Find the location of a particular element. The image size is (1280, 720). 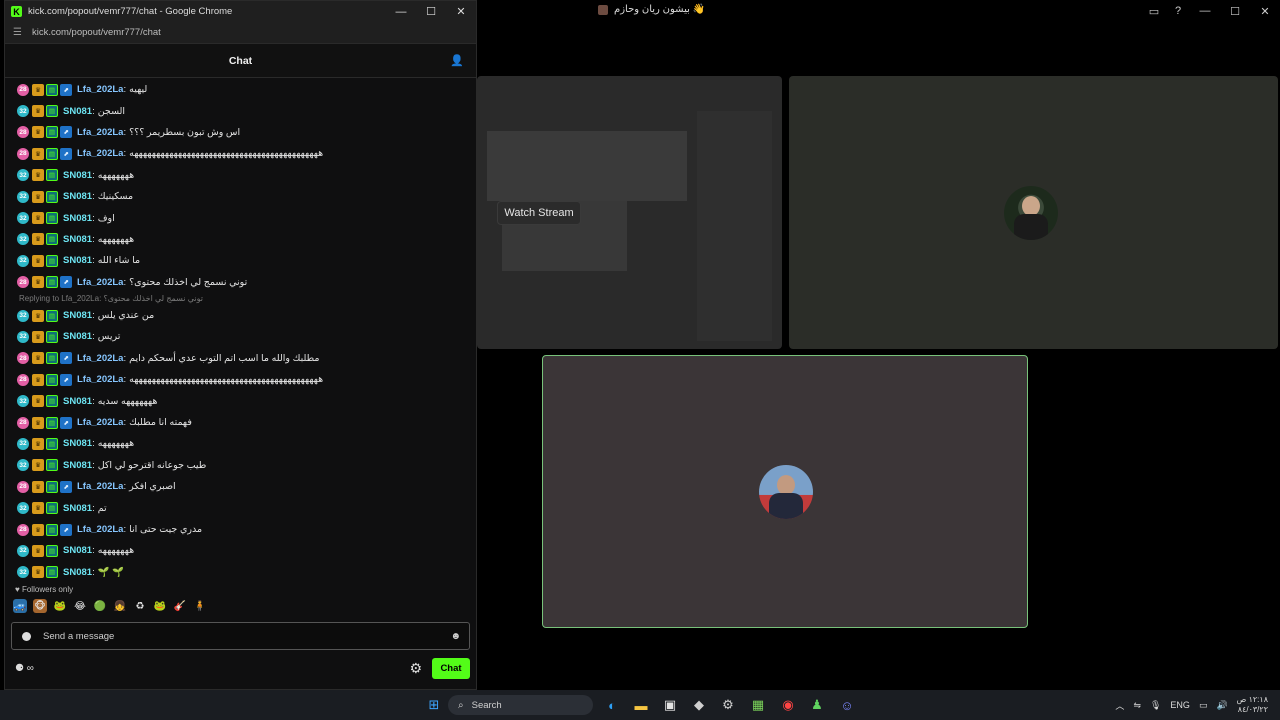

chat-message: 28 ♛ ▤ ⬈ Lfa_202La: اصبري افكر is located at coordinates (240, 486).